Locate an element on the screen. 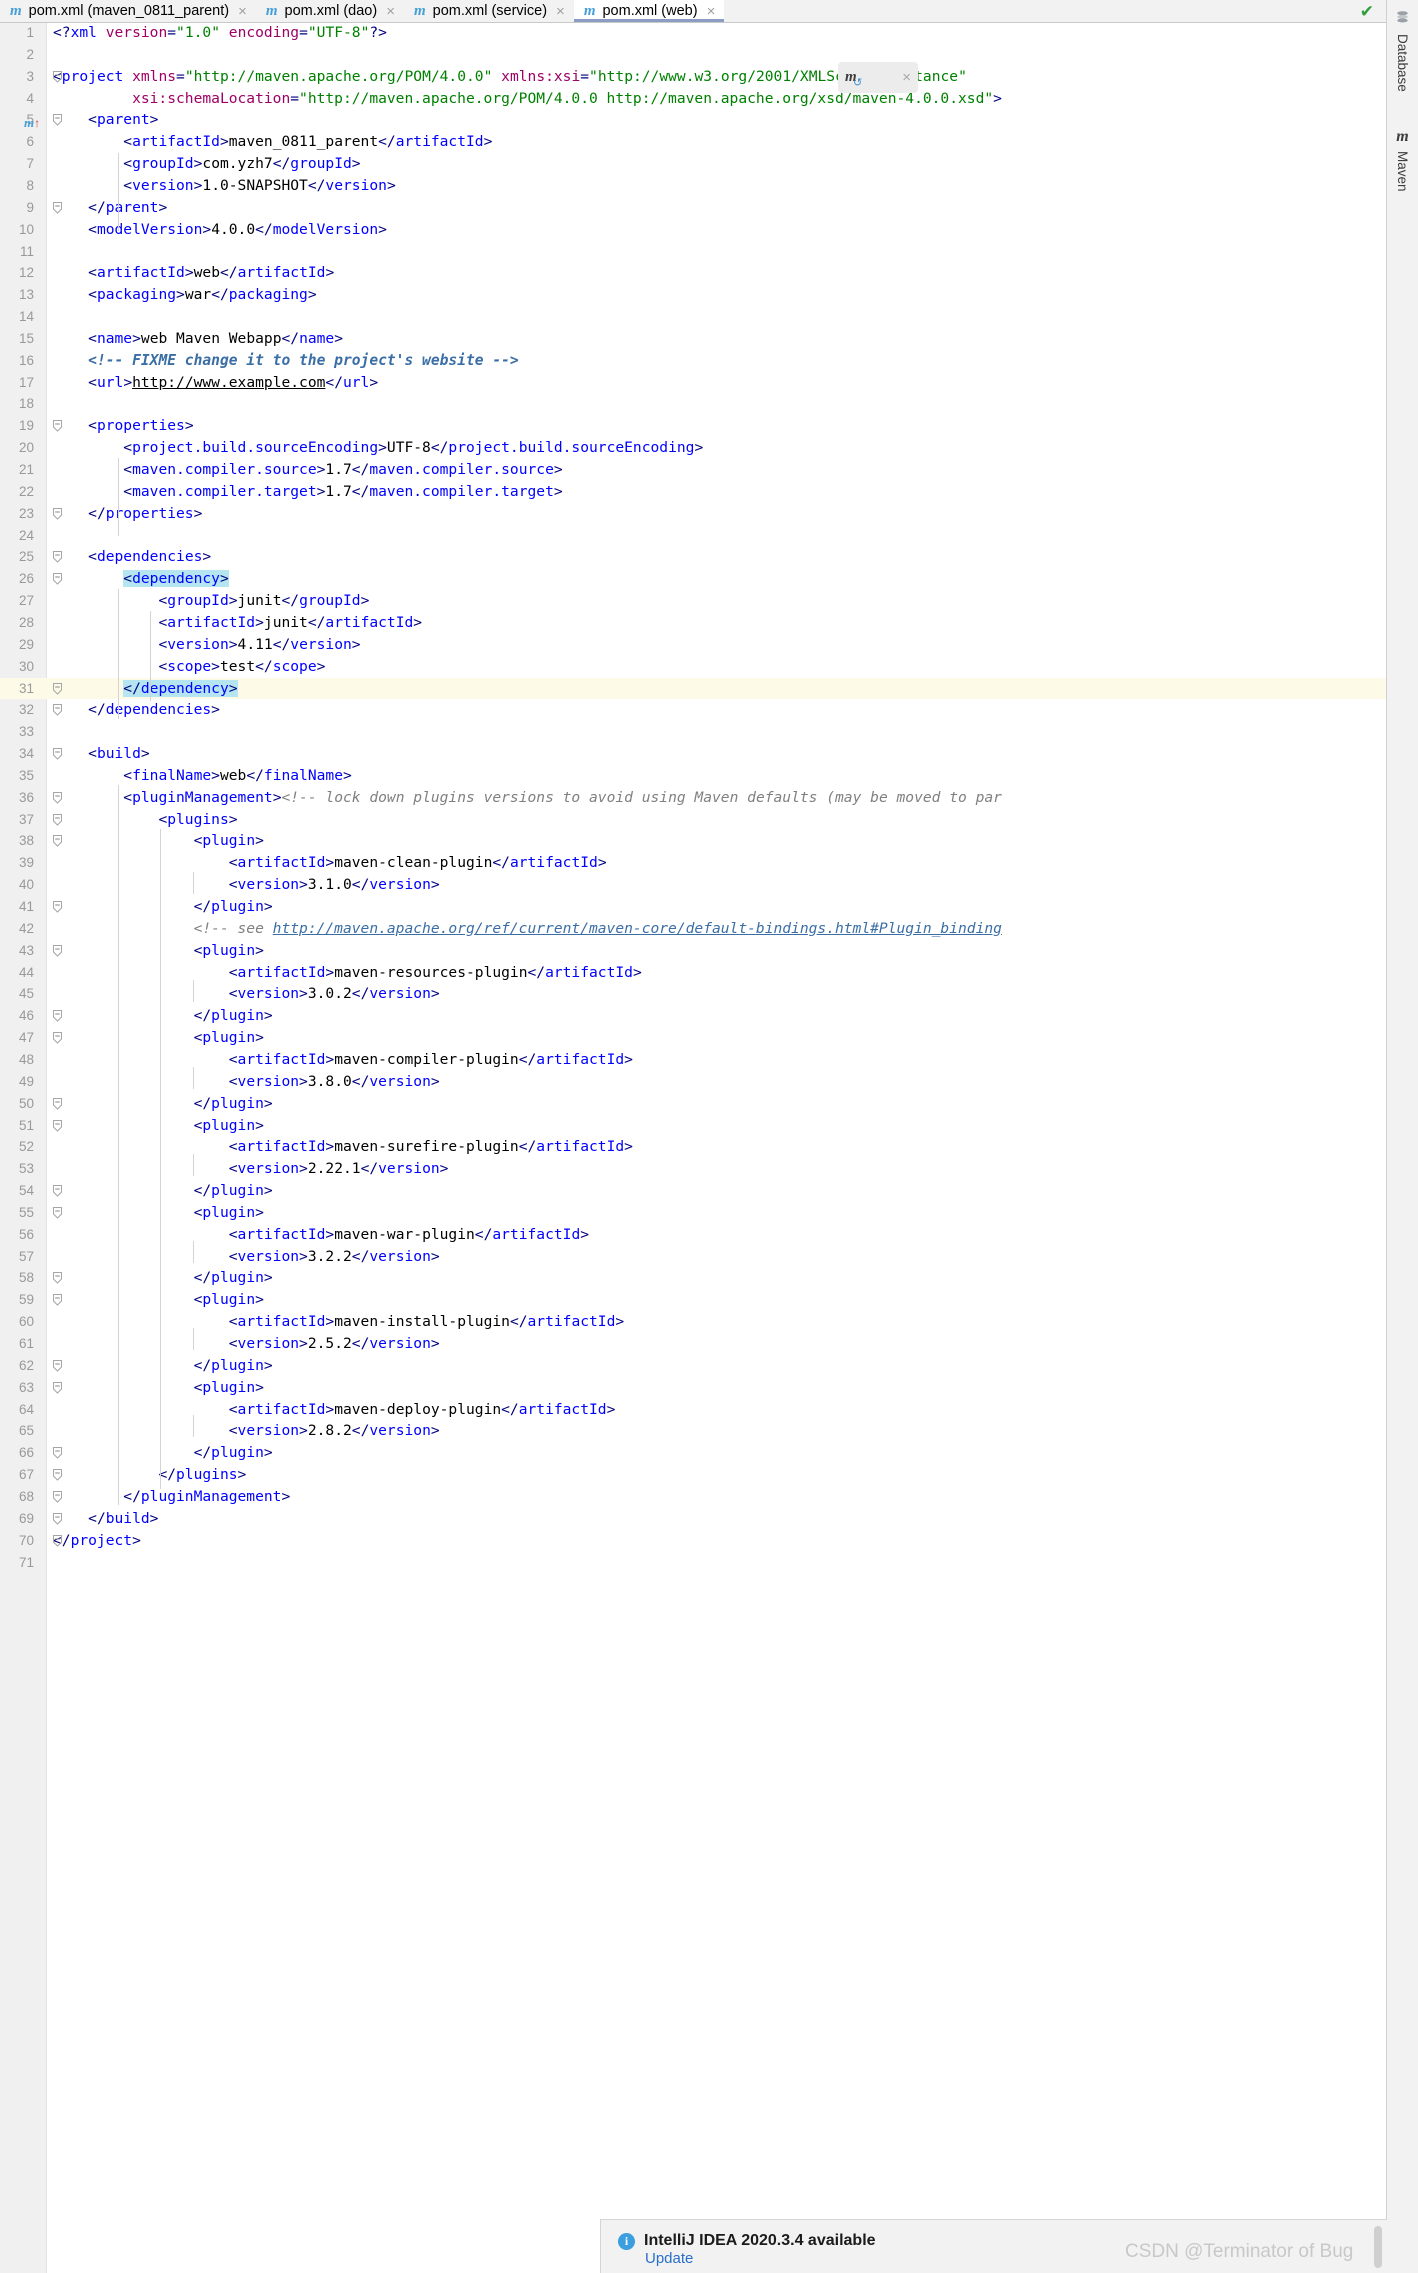  code-line: 13 <packaging>war</packaging> is located at coordinates (693, 295).